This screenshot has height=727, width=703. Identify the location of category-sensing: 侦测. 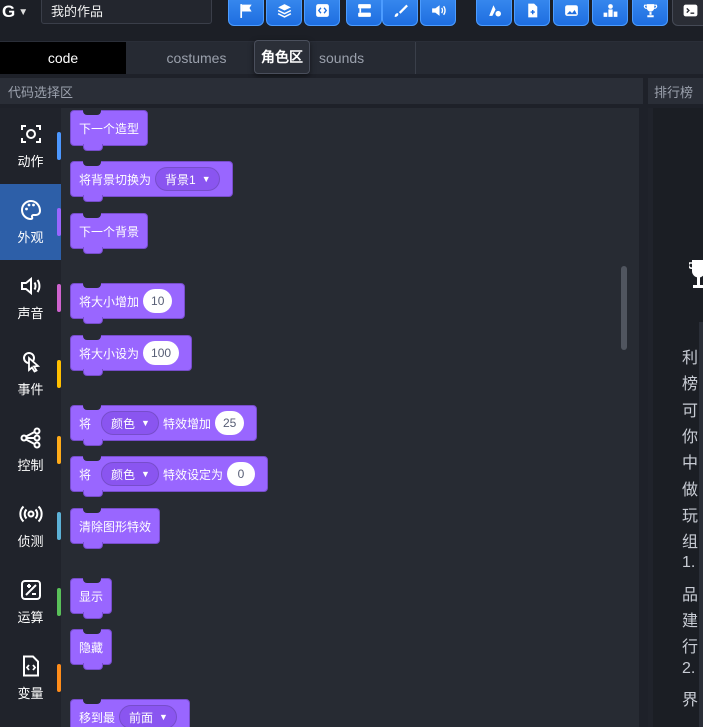
(30, 526).